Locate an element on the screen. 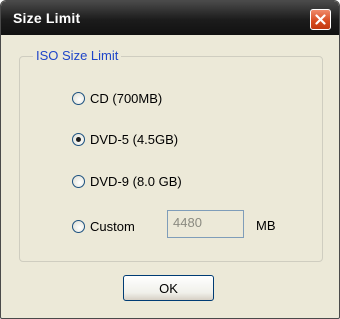  option-custom: Custom is located at coordinates (103, 226).